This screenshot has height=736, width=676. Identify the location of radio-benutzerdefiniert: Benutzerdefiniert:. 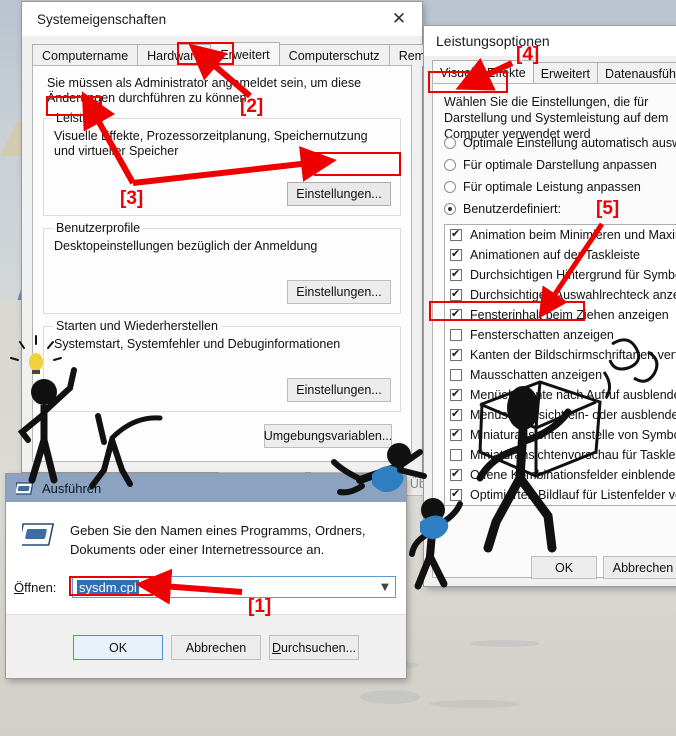
(502, 209).